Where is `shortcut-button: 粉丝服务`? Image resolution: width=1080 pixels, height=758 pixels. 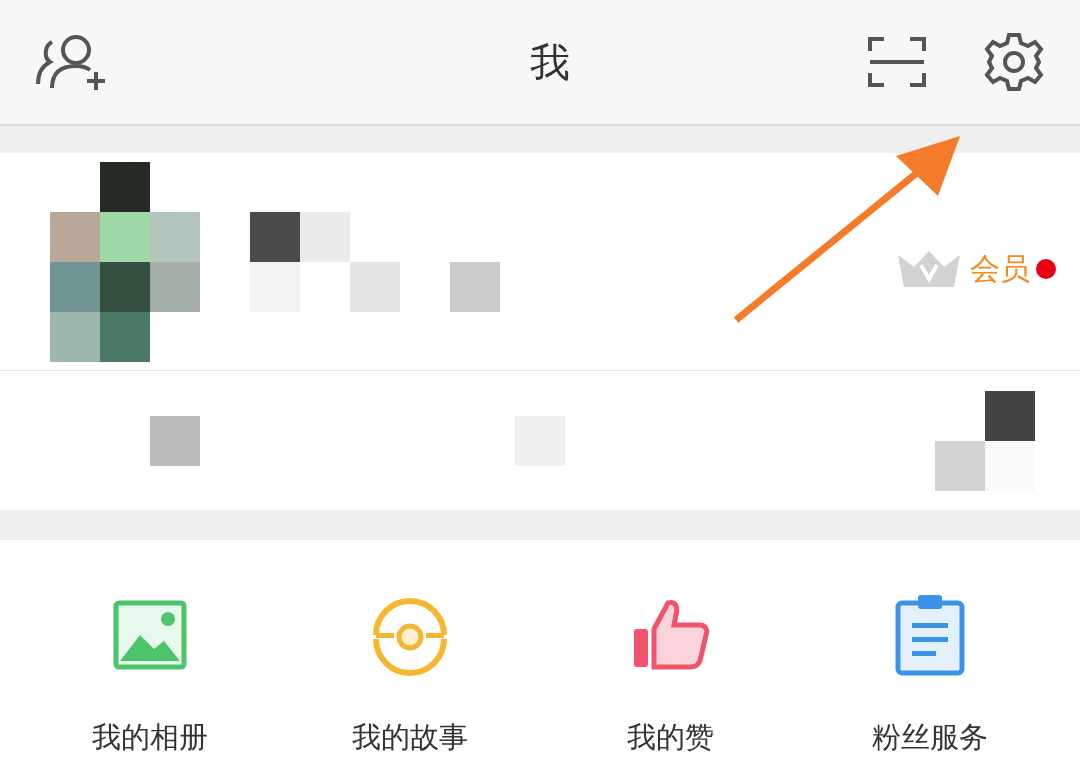 shortcut-button: 粉丝服务 is located at coordinates (930, 675).